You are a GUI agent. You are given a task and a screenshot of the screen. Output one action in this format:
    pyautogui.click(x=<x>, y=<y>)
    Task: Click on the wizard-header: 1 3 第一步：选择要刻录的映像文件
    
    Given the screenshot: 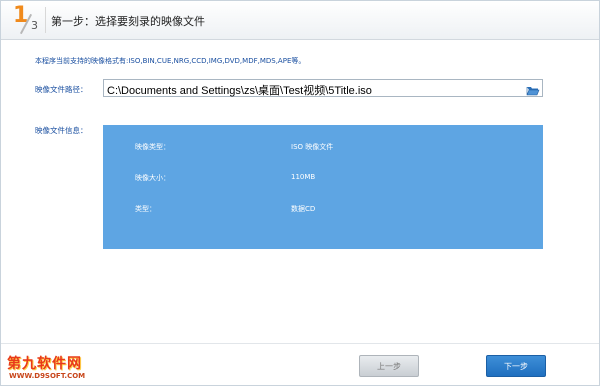 What is the action you would take?
    pyautogui.click(x=300, y=20)
    